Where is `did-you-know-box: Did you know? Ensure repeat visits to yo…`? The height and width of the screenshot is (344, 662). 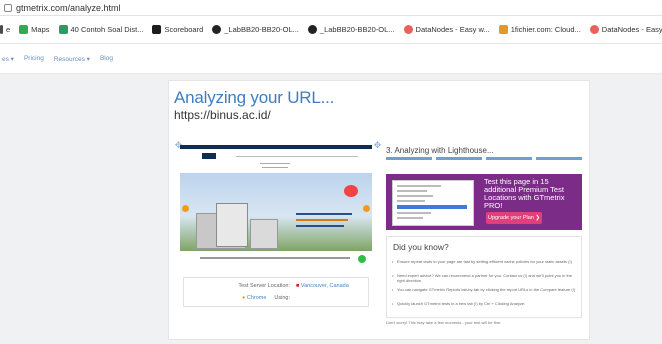 did-you-know-box: Did you know? Ensure repeat visits to yo… is located at coordinates (484, 277).